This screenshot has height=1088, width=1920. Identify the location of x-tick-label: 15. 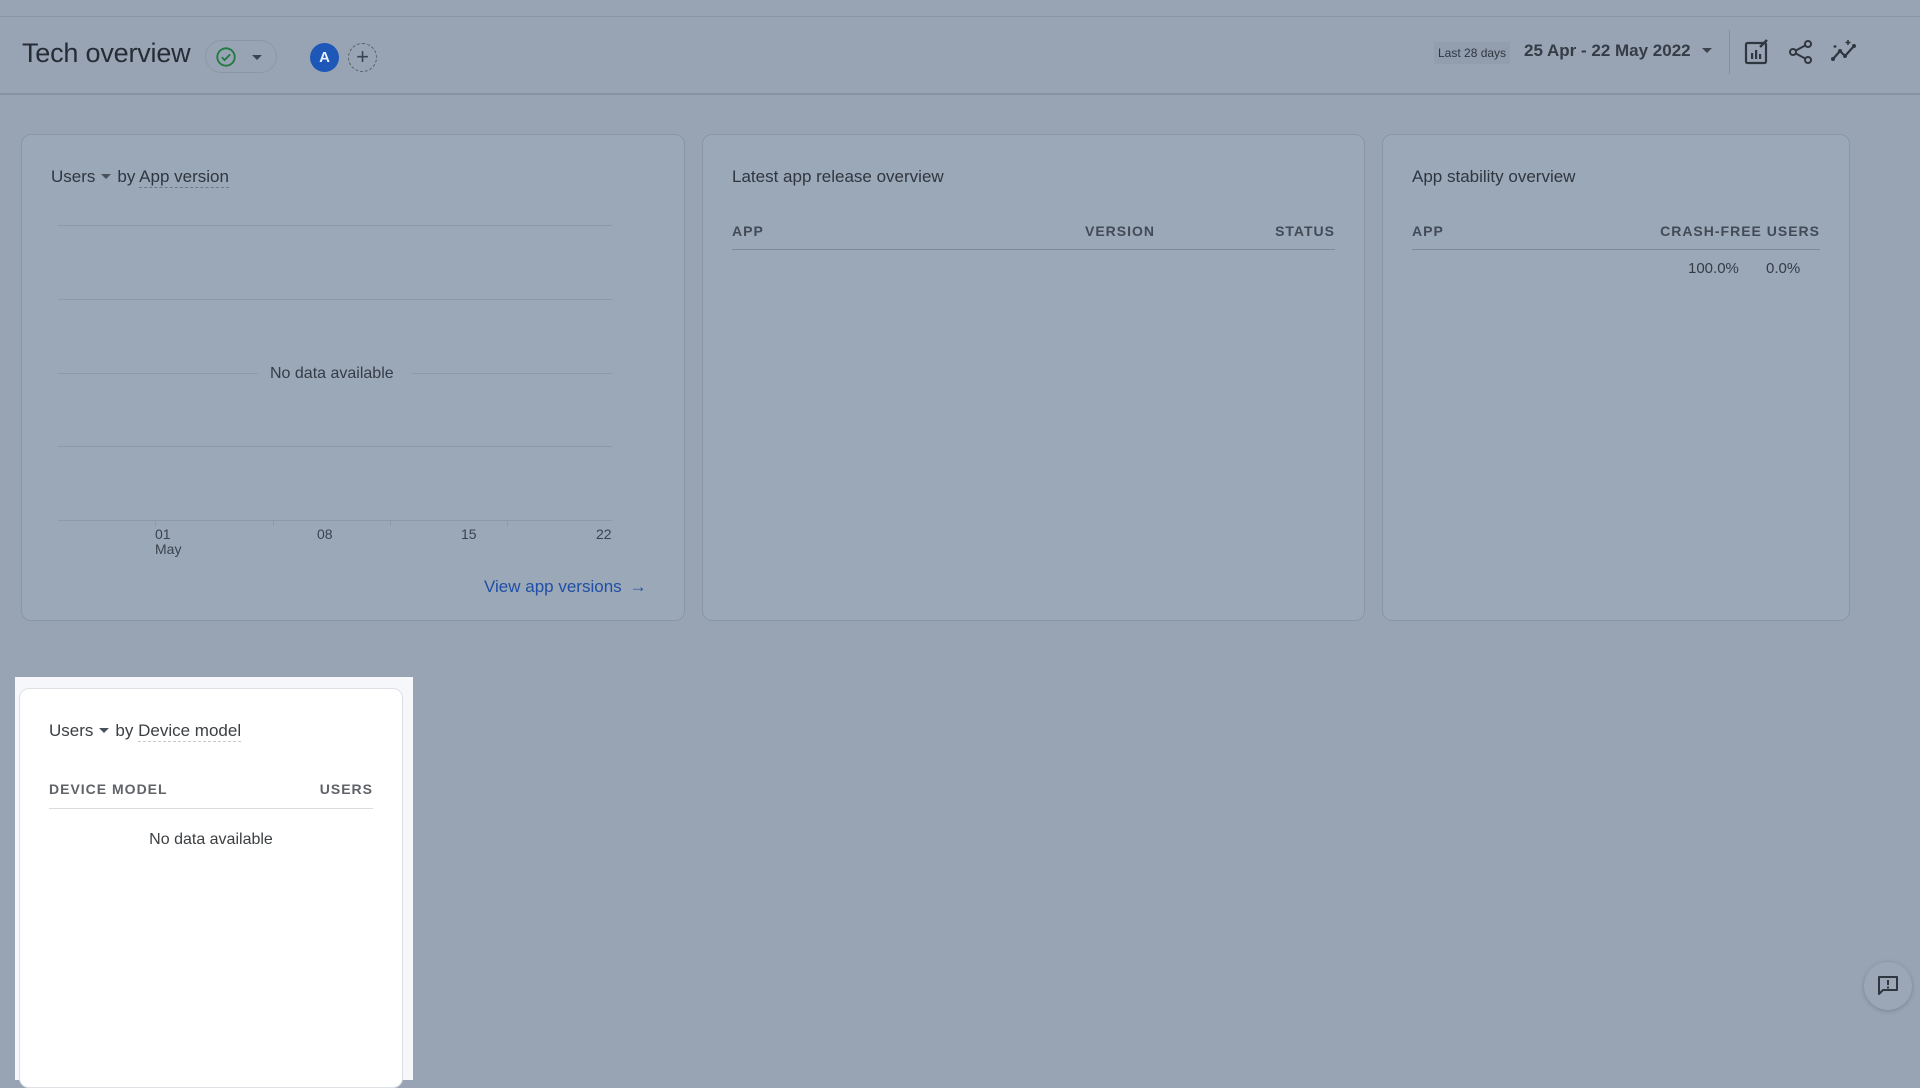
(469, 534).